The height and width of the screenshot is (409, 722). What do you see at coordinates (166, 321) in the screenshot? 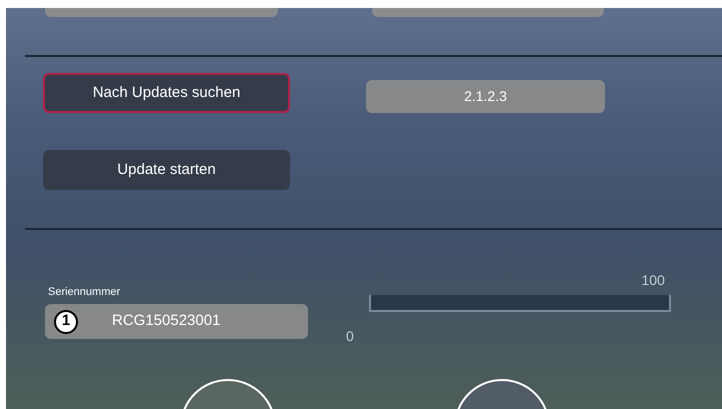
I see `serial-number: RCG150523001` at bounding box center [166, 321].